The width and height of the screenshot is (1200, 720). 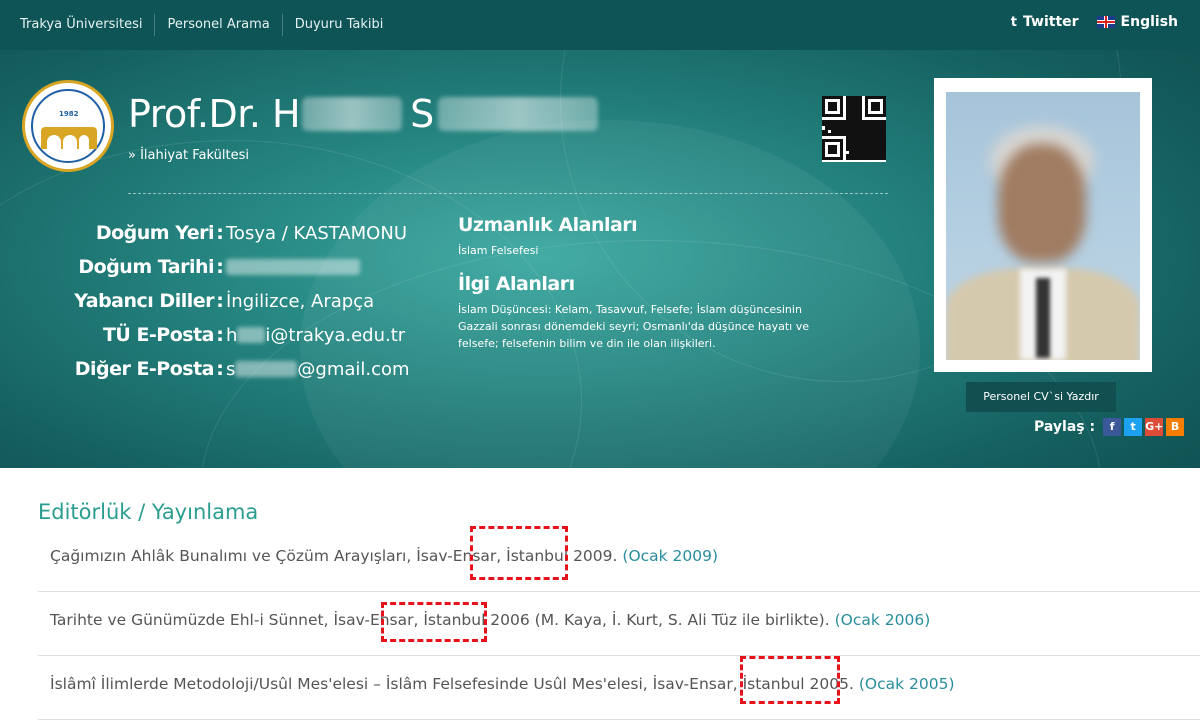 I want to click on language-link: English, so click(x=1137, y=22).